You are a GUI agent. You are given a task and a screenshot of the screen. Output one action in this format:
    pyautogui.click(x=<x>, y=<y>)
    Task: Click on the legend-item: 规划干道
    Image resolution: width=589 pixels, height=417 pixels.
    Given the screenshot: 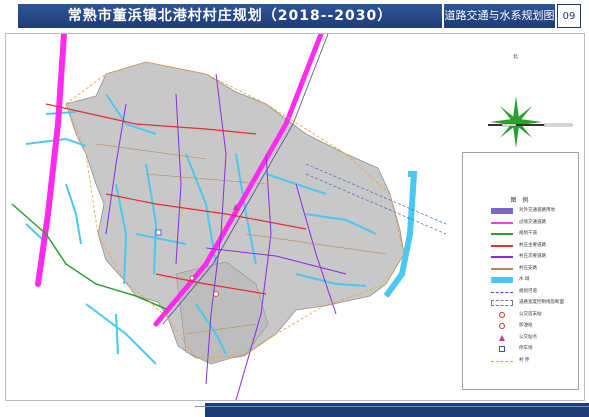 What is the action you would take?
    pyautogui.click(x=523, y=234)
    